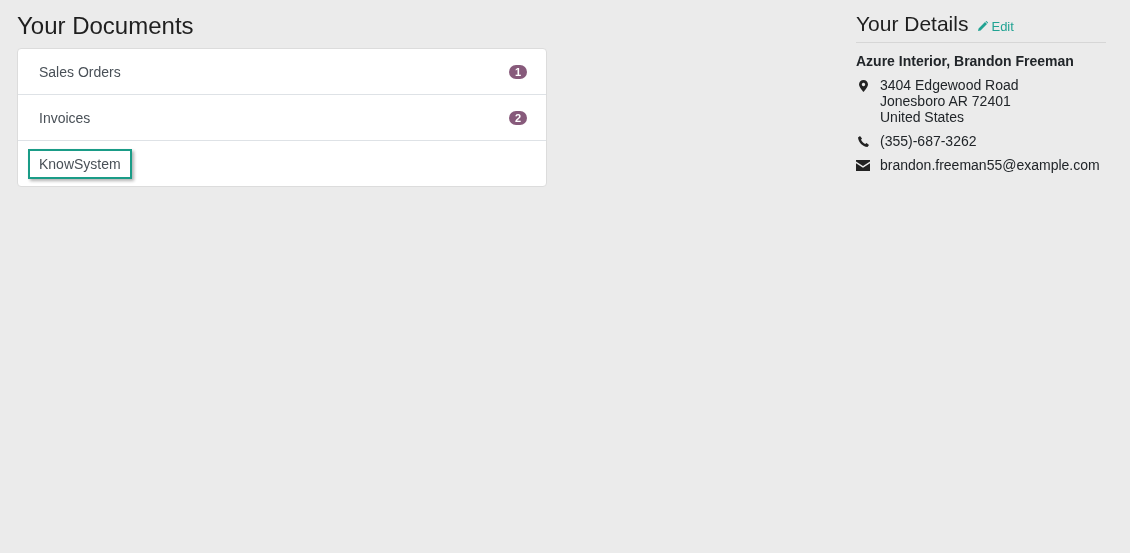 The width and height of the screenshot is (1130, 553). What do you see at coordinates (517, 71) in the screenshot?
I see `count-badge: 1` at bounding box center [517, 71].